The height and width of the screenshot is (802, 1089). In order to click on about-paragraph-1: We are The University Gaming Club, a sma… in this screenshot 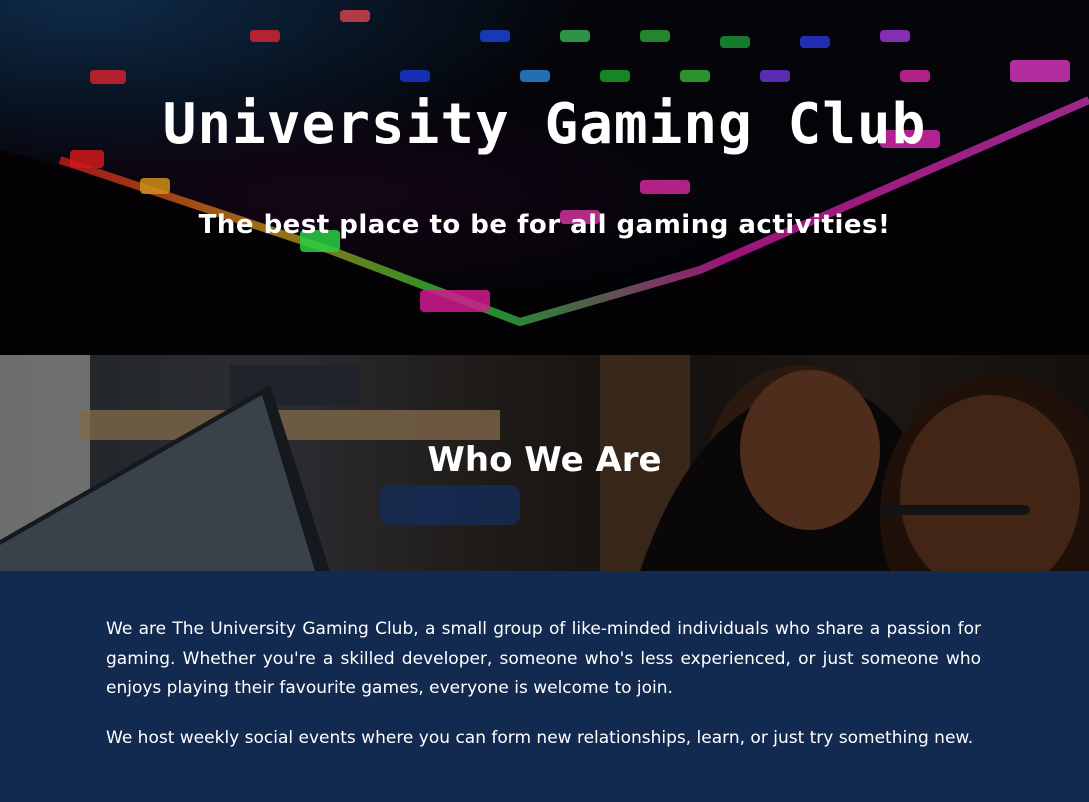, I will do `click(543, 658)`.